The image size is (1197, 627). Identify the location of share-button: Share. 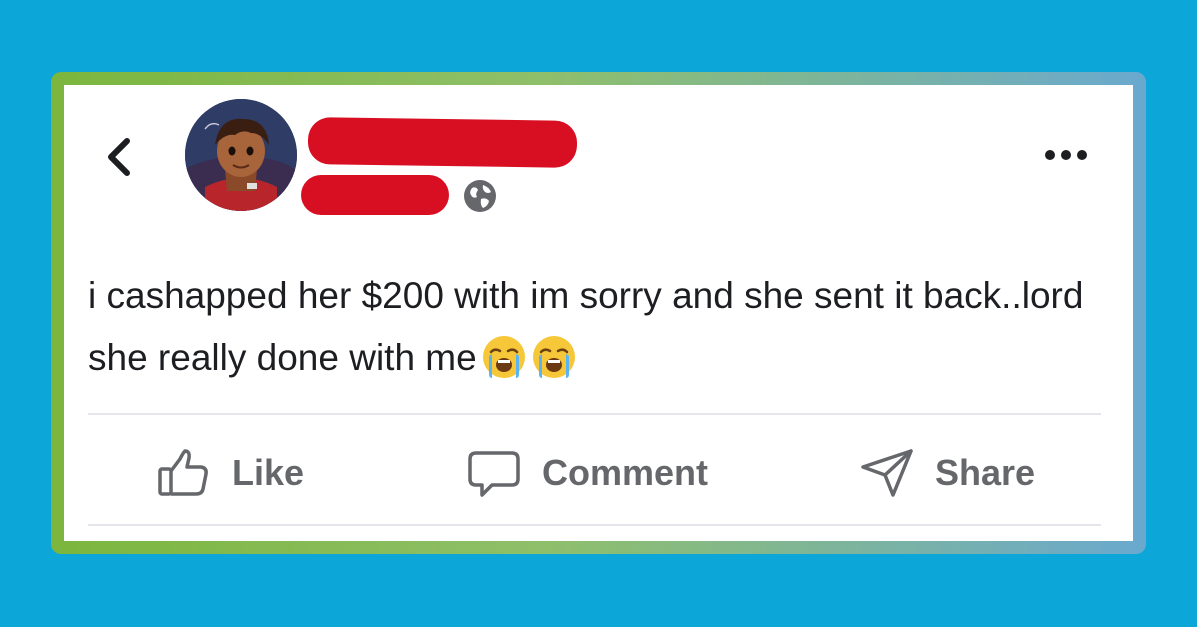
(947, 473).